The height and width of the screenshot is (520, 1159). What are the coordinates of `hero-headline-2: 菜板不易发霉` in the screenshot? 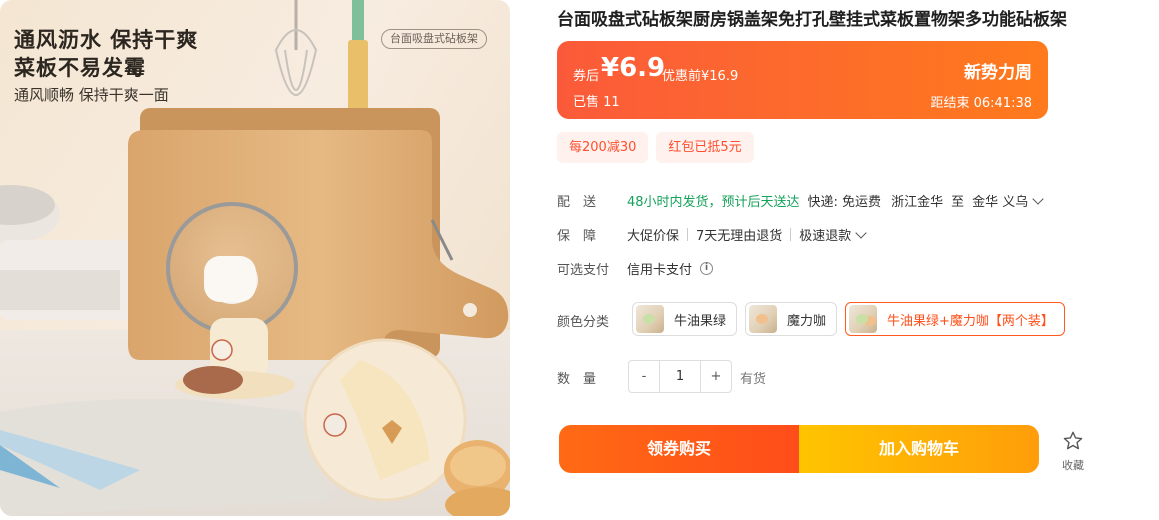 It's located at (80, 68).